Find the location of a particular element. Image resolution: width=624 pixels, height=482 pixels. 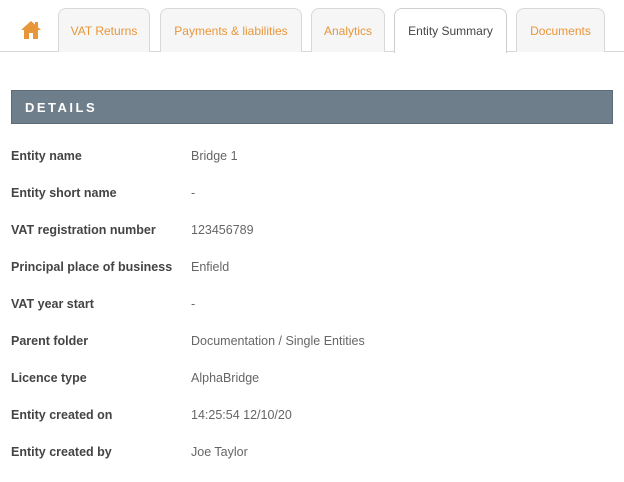

detail-label: Entity name is located at coordinates (46, 156).